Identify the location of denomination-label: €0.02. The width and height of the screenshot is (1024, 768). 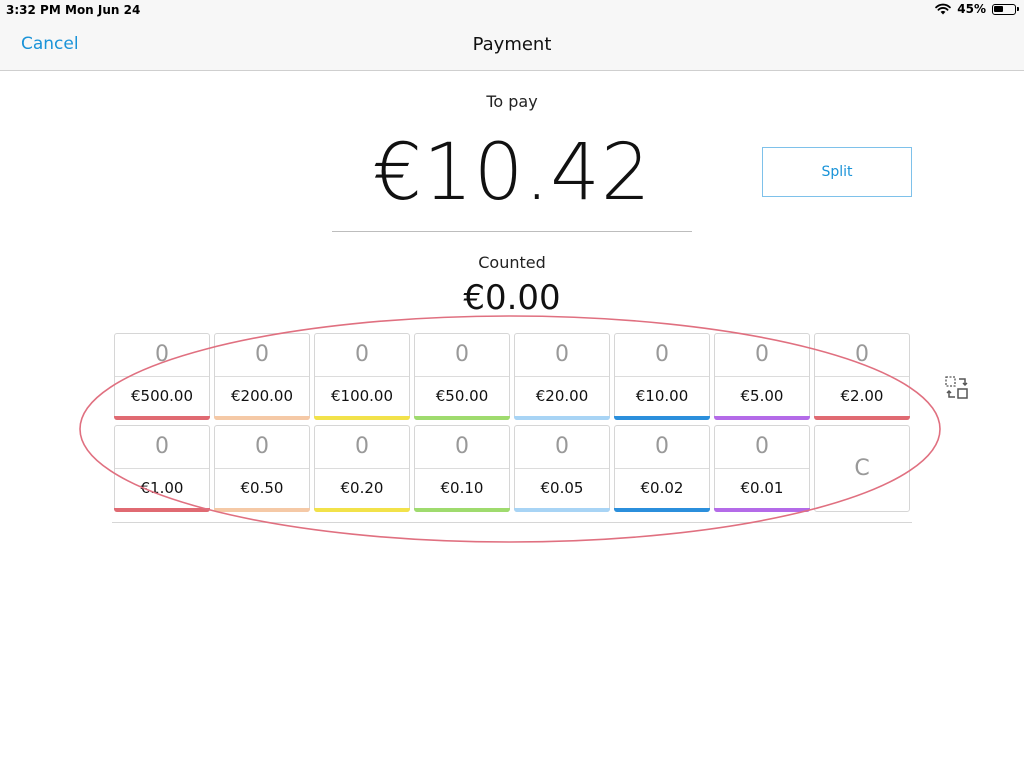
(662, 488).